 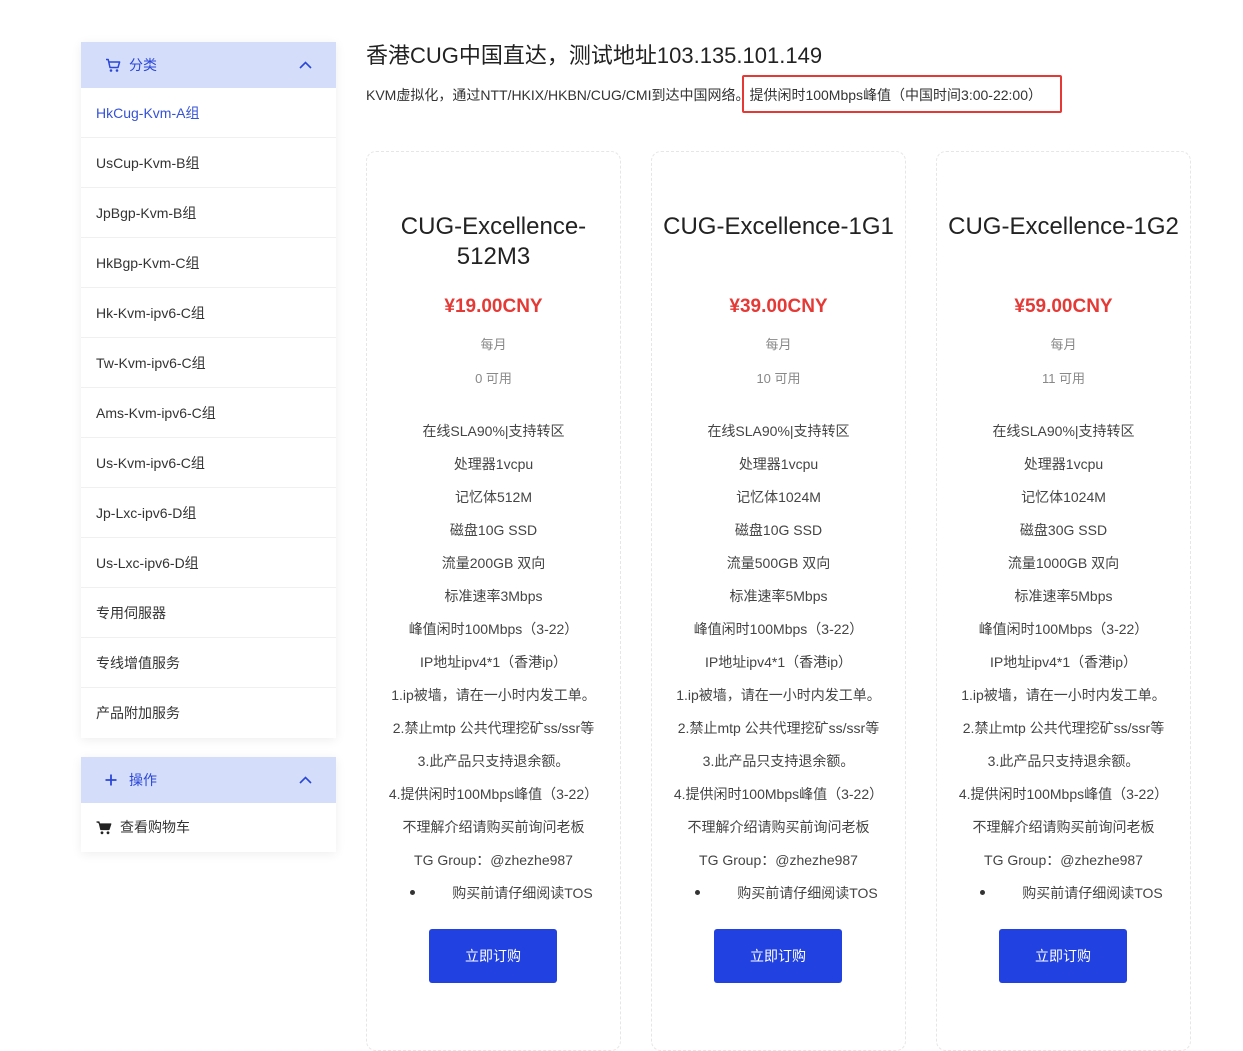 What do you see at coordinates (902, 94) in the screenshot?
I see `highlight-box` at bounding box center [902, 94].